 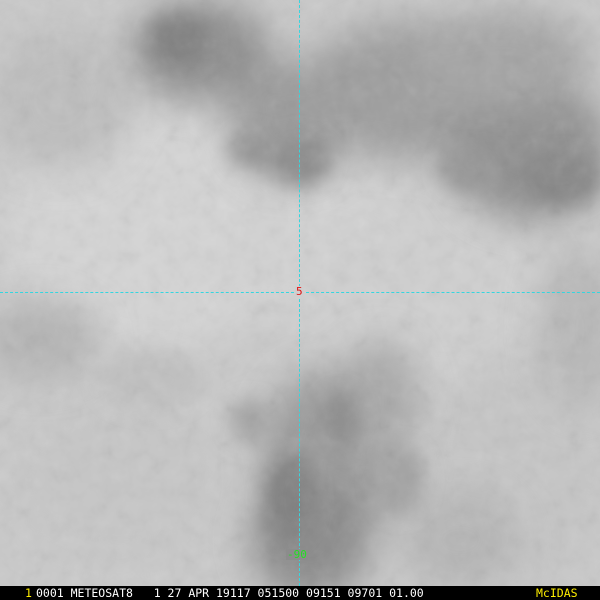 I want to click on frame-number: 1, so click(x=28, y=593).